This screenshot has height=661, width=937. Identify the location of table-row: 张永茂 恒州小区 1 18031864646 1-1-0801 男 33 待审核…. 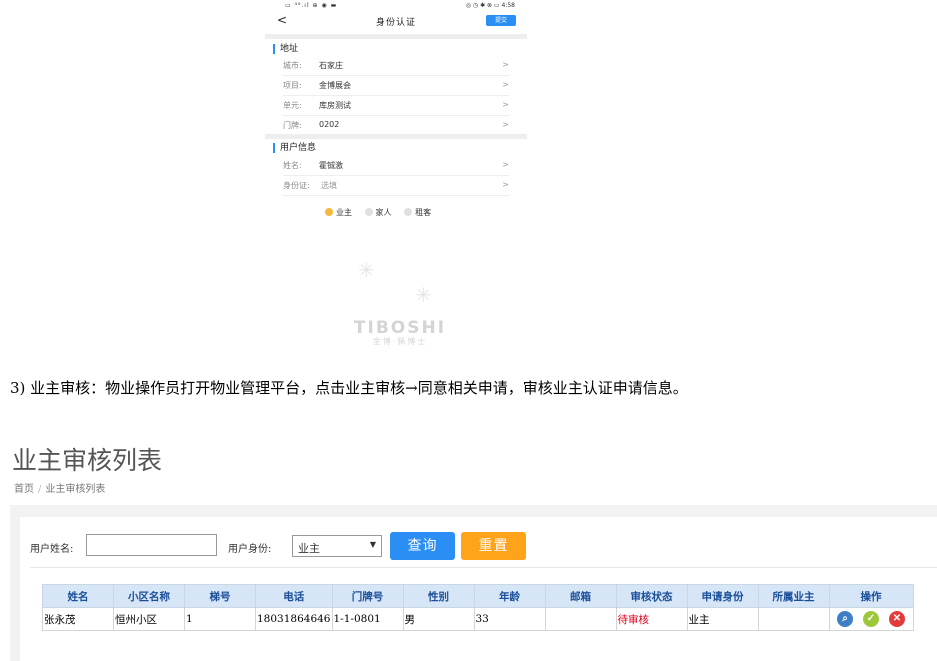
(478, 619).